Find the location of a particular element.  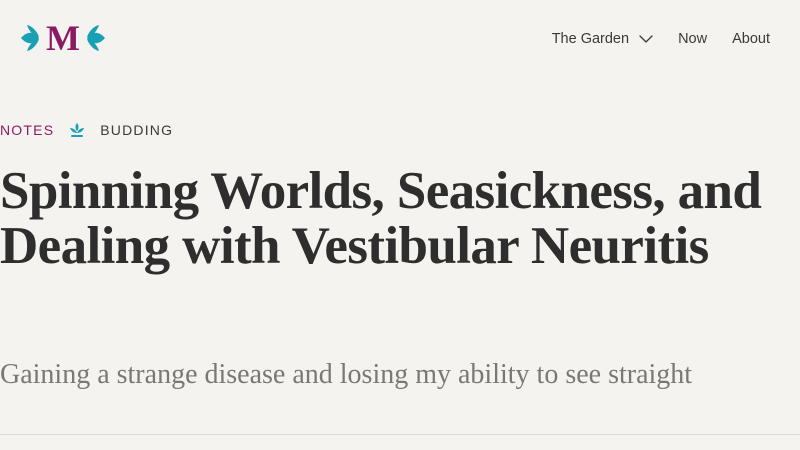

nav-item-label: The Garden is located at coordinates (590, 39).